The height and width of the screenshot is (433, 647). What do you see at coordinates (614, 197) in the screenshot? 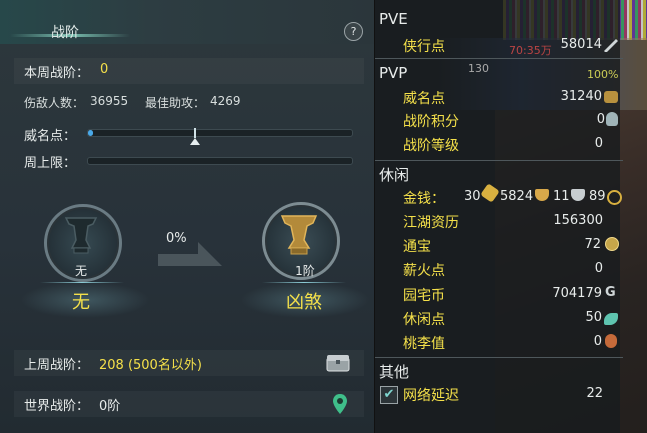
I see `coin-icon` at bounding box center [614, 197].